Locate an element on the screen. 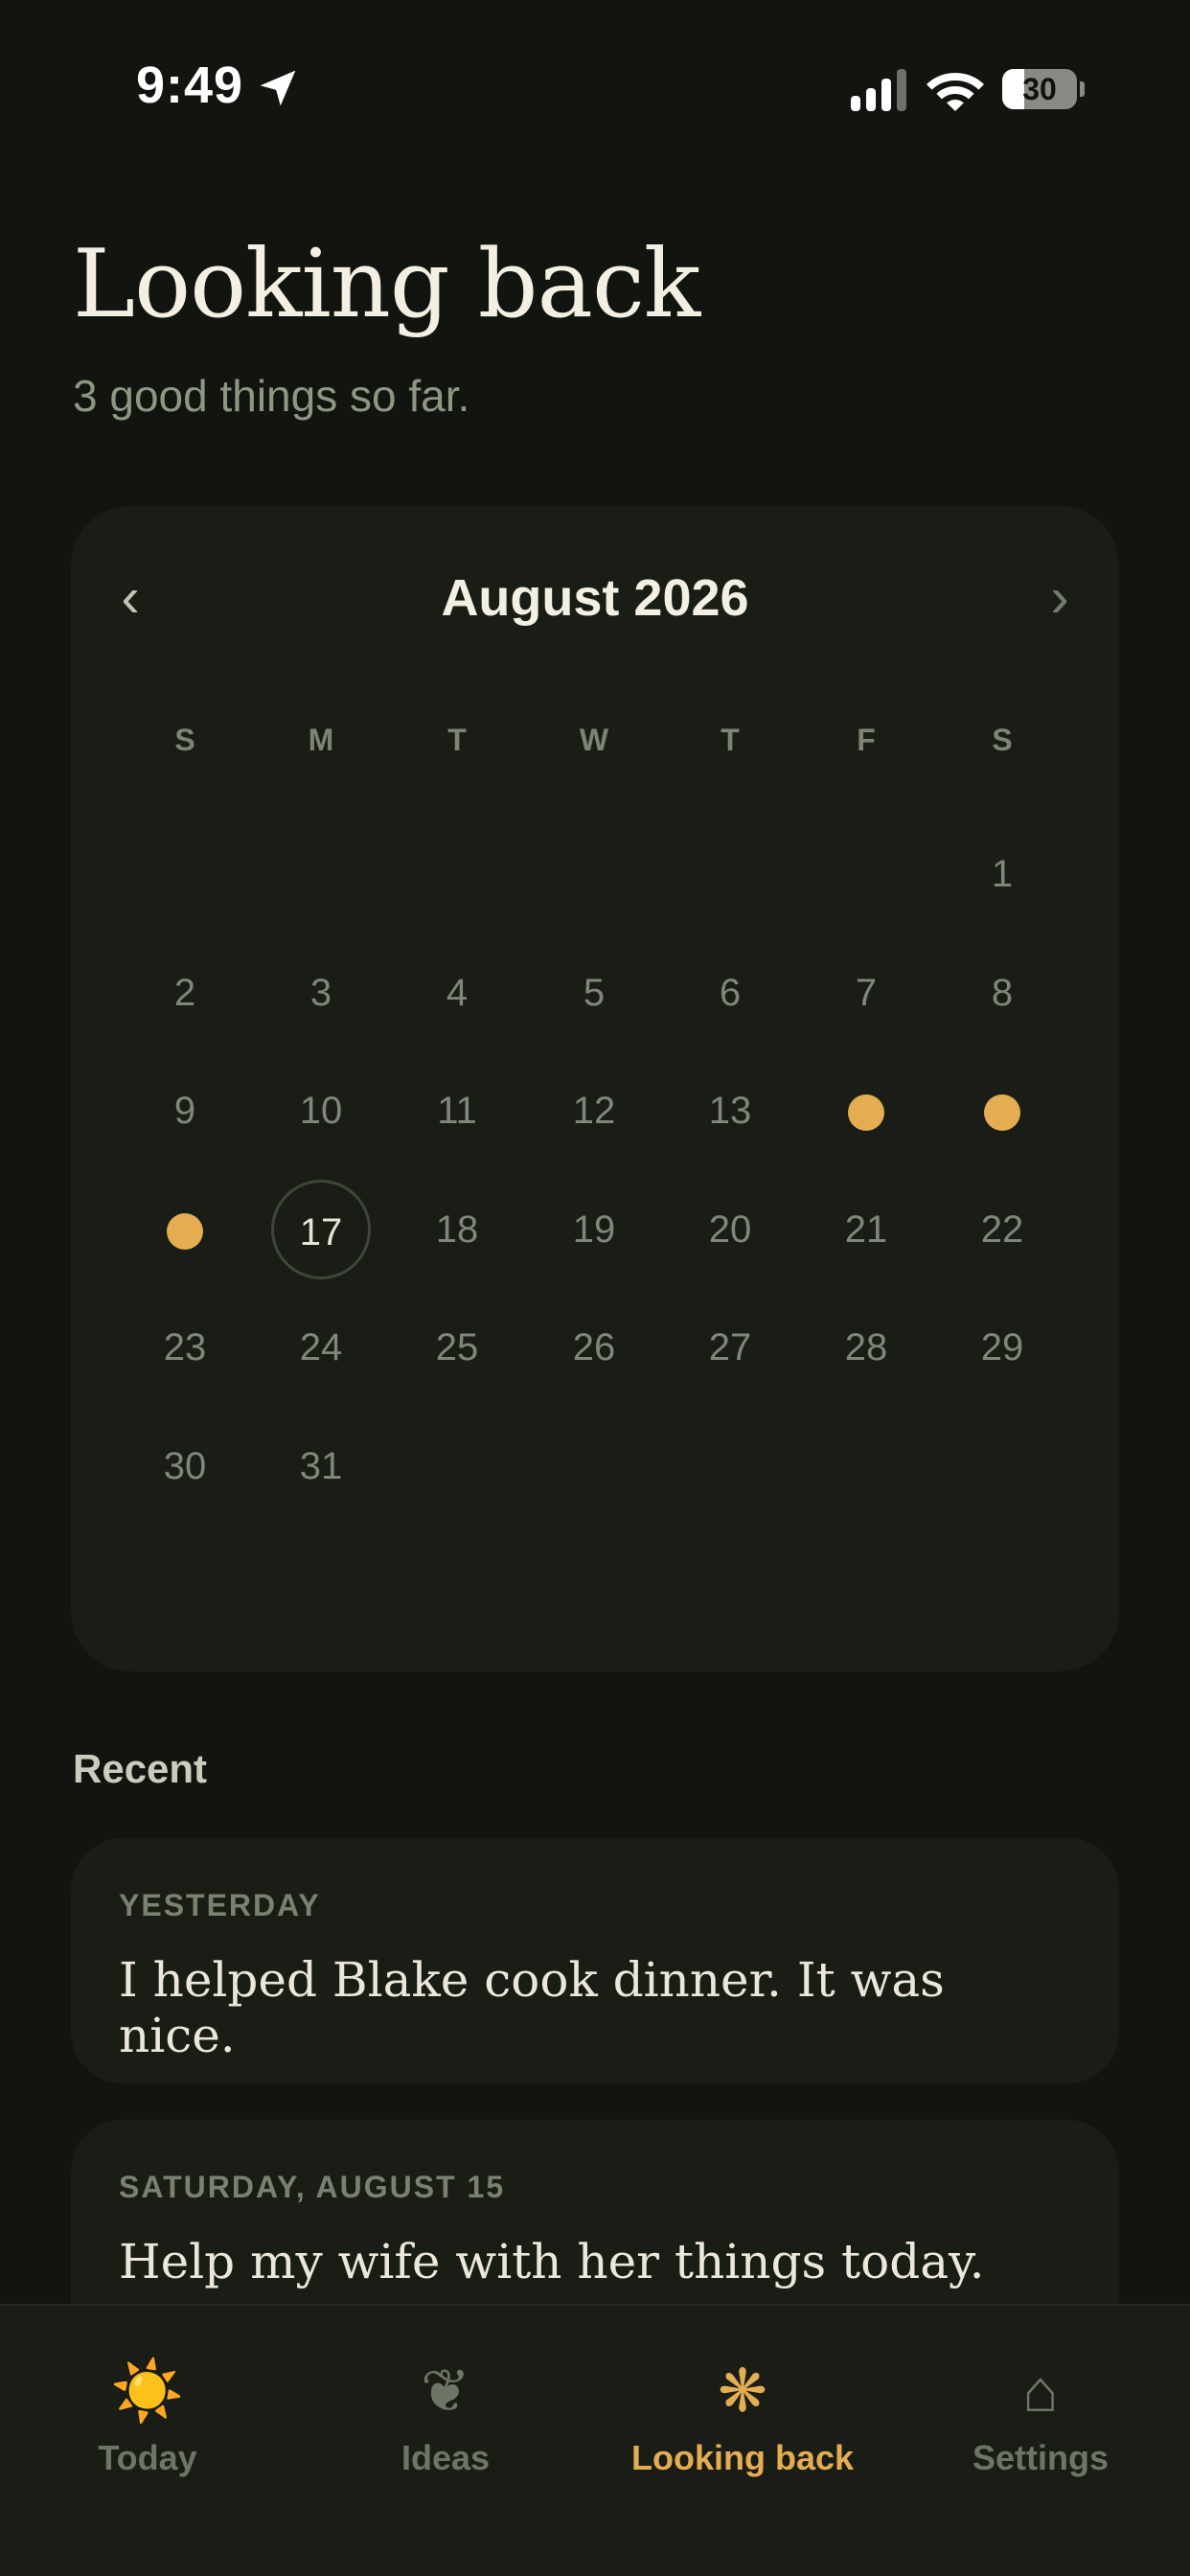 The height and width of the screenshot is (2576, 1190). tab-looking-back: ❋ Looking back is located at coordinates (743, 2416).